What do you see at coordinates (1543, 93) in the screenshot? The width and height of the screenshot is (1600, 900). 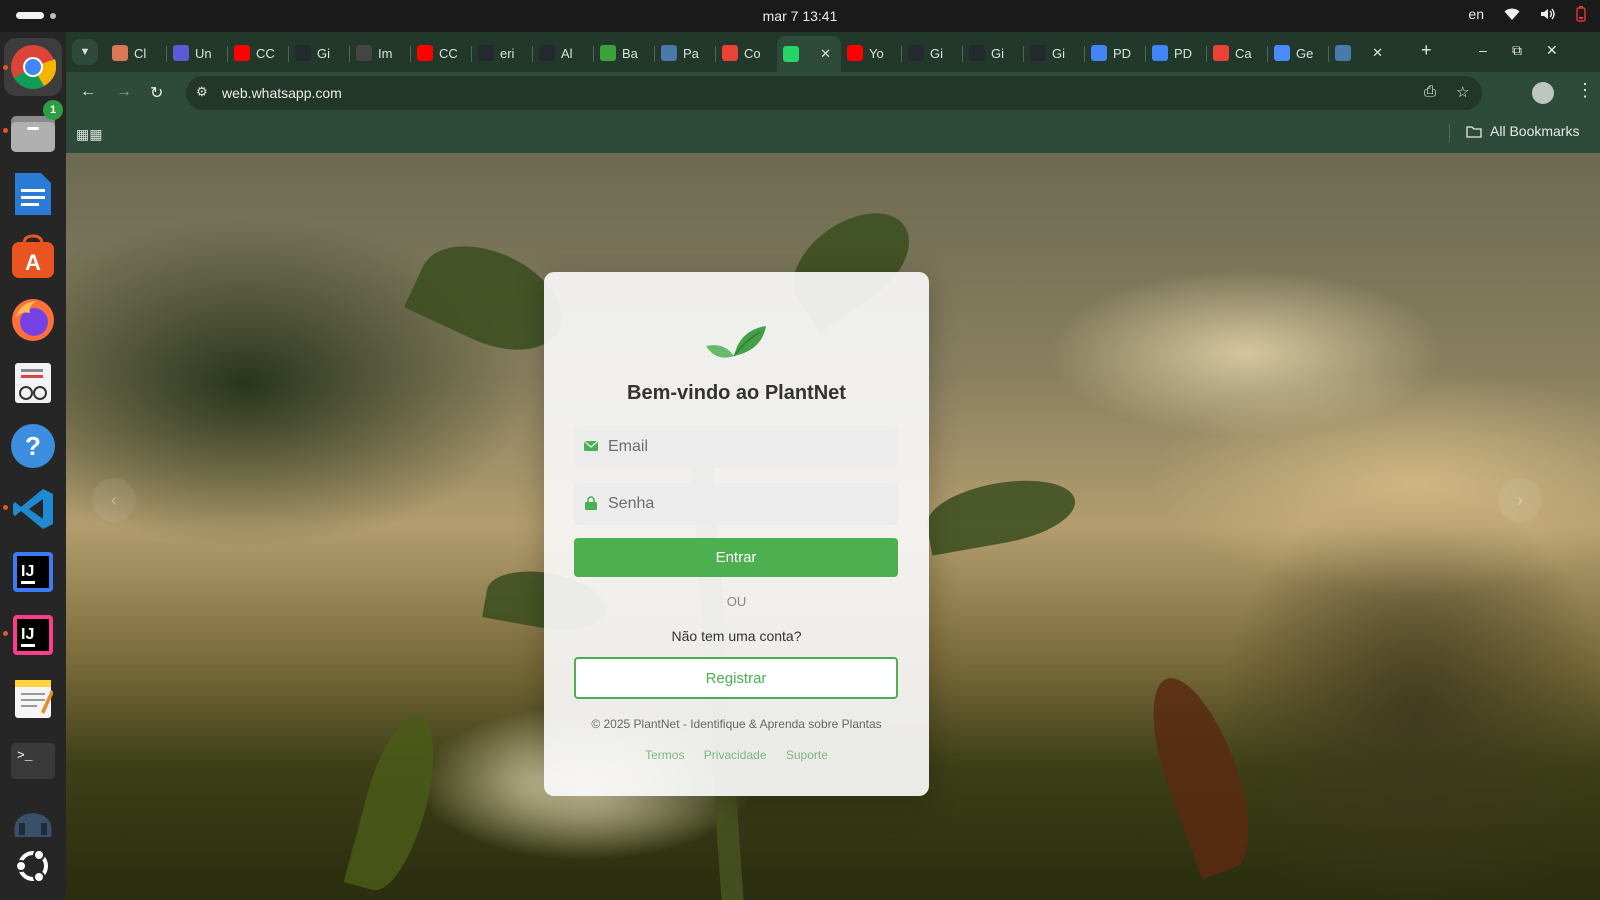 I see `profile-avatar` at bounding box center [1543, 93].